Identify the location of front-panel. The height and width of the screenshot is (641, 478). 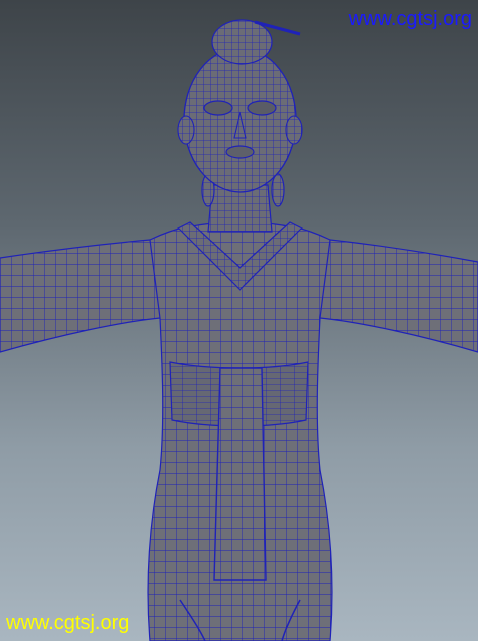
(240, 474).